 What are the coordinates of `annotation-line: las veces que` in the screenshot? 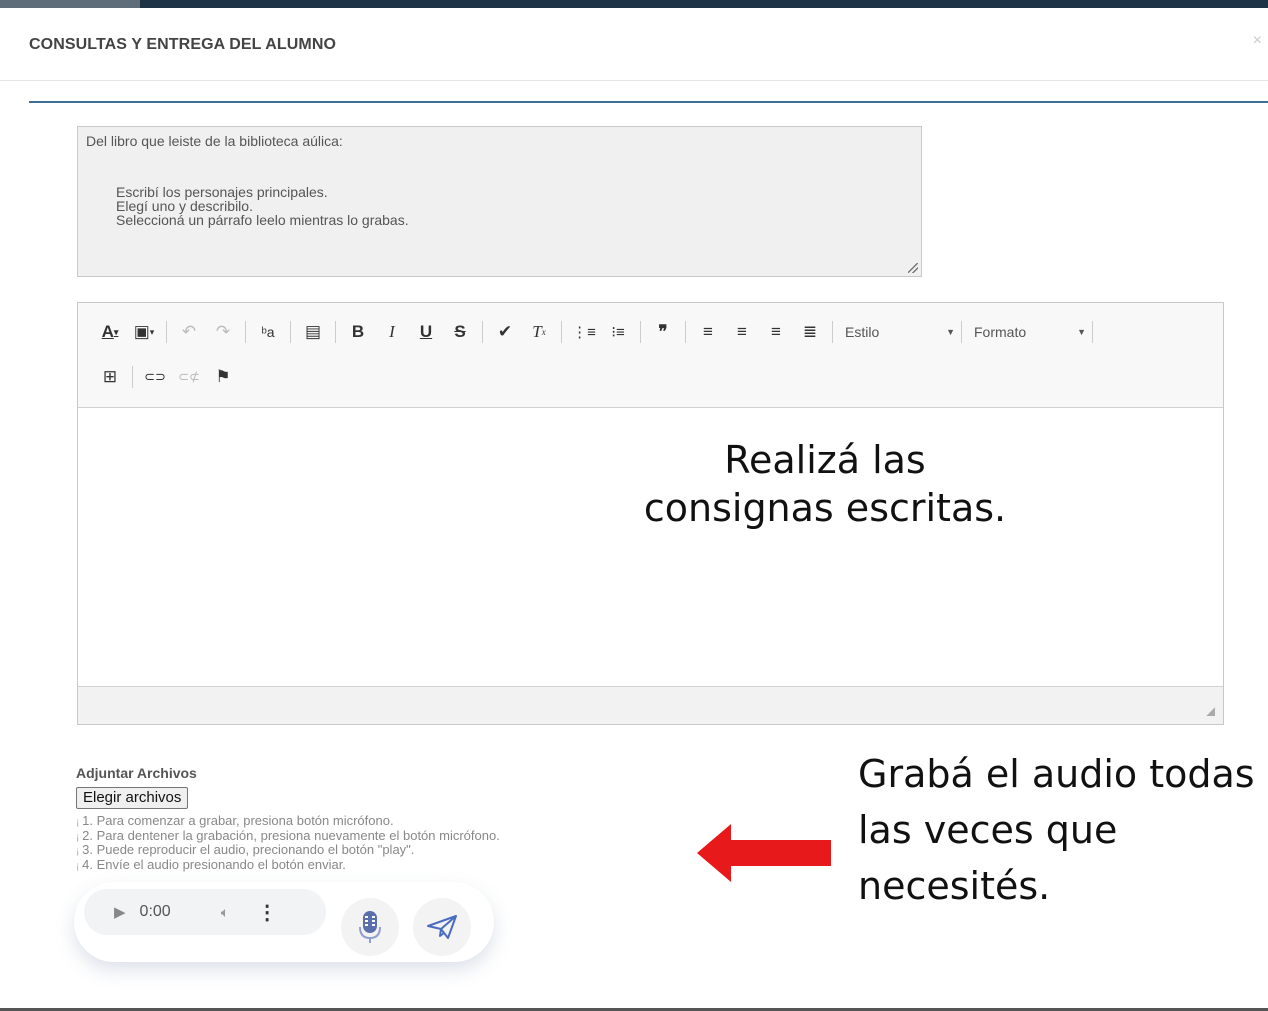 It's located at (988, 830).